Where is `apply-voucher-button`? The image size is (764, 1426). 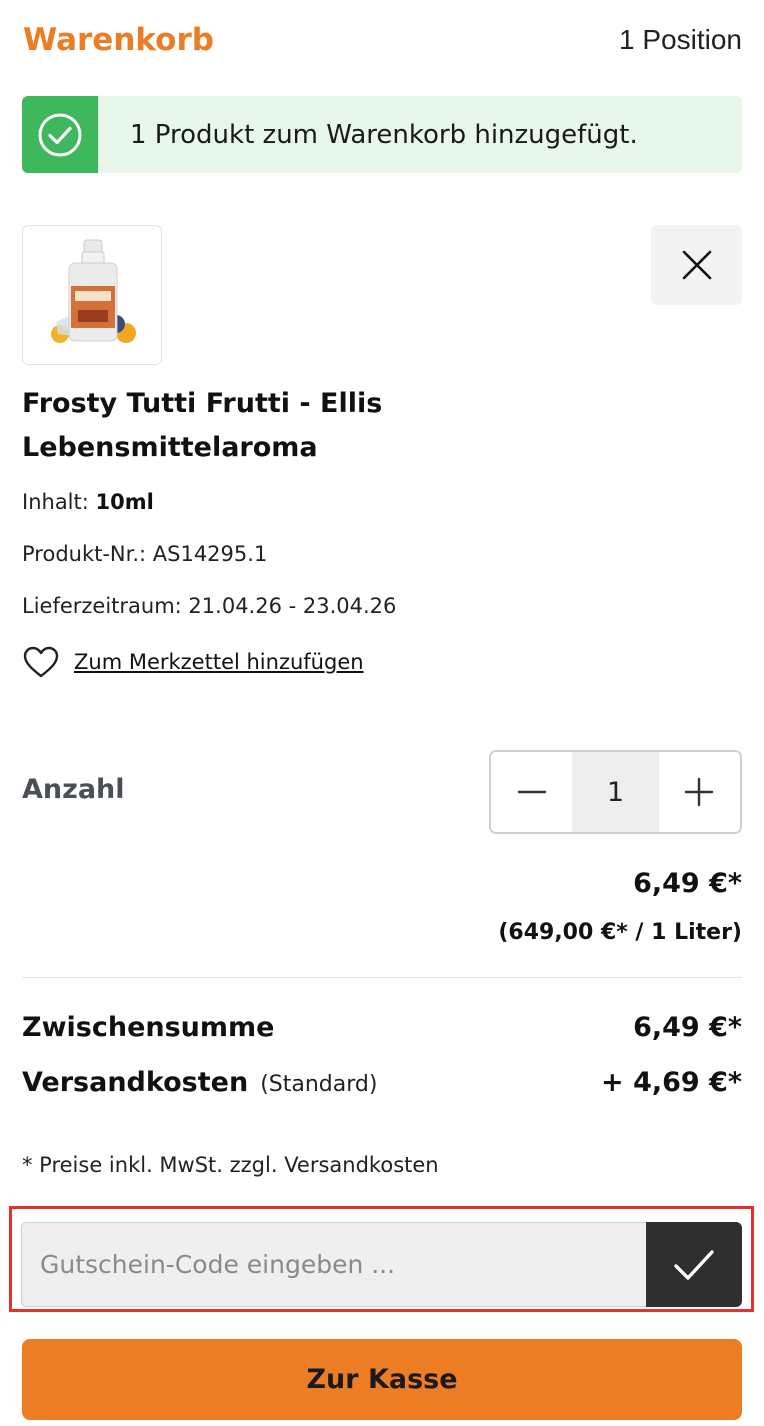
apply-voucher-button is located at coordinates (694, 1264).